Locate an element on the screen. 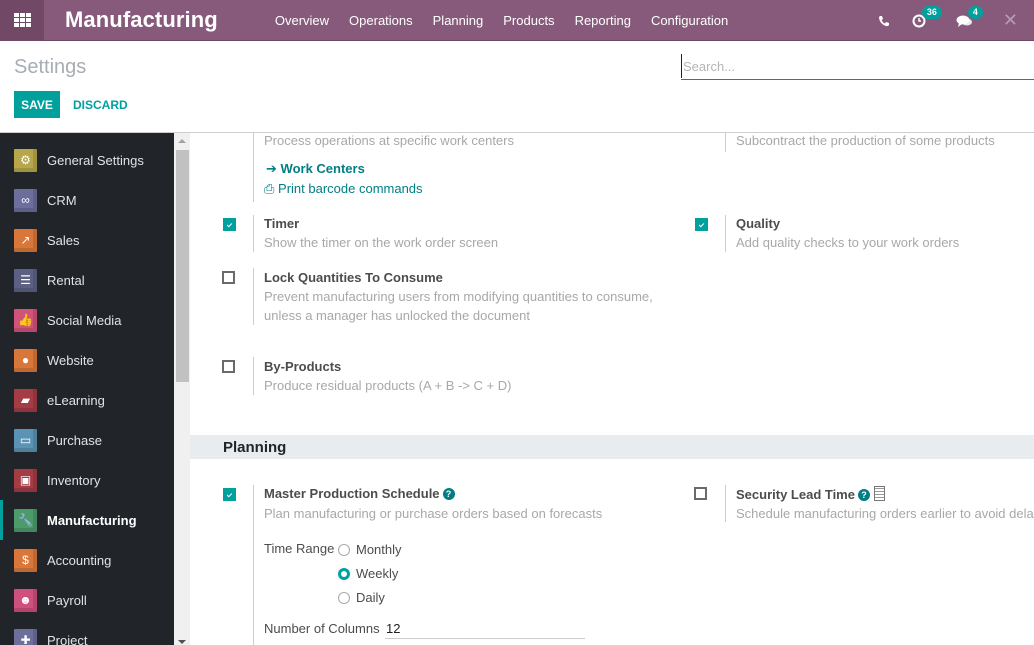 This screenshot has width=1034, height=645. sidebar-item-purchase: ▭ Purchase is located at coordinates (87, 440).